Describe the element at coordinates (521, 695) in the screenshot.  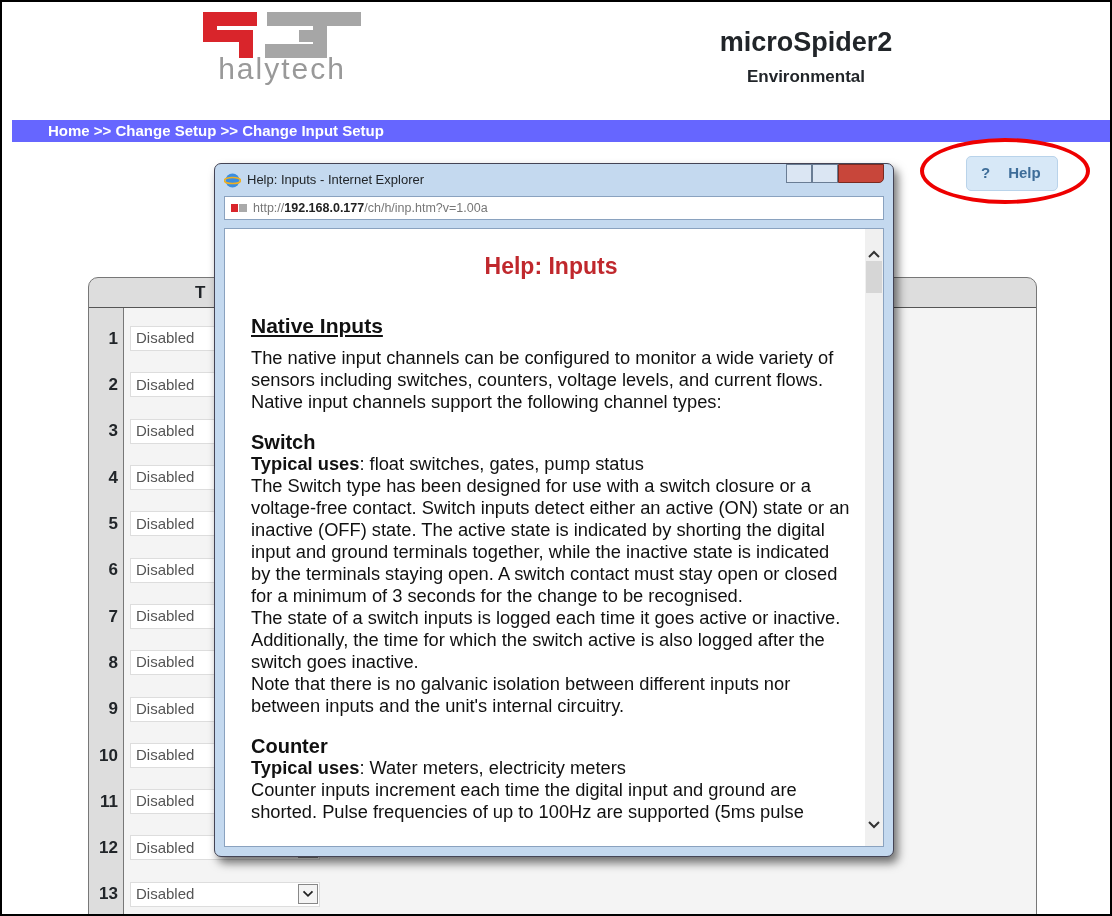
I see `help-paragraph: Note that there is no galvanic isolation between different inputs nor between inputs and the unit's internal circuitry.` at that location.